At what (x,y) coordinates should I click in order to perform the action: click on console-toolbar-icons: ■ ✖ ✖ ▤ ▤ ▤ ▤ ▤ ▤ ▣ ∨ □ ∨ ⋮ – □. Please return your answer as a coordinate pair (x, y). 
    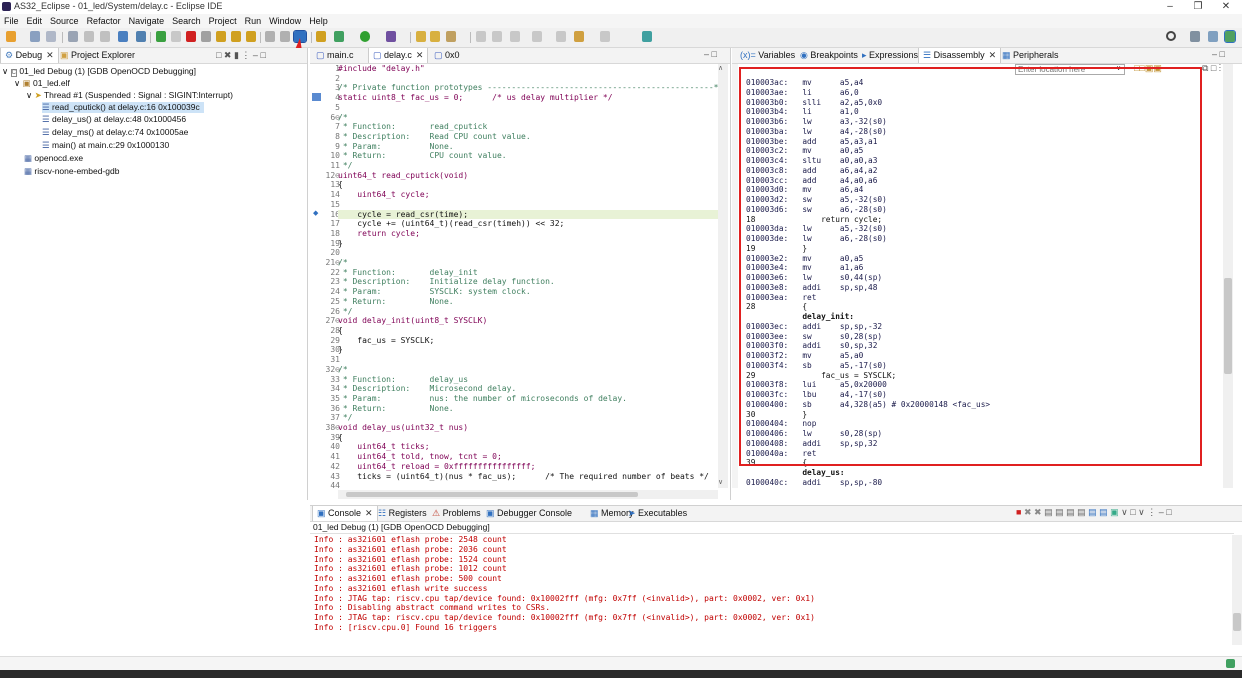
    Looking at the image, I should click on (1094, 512).